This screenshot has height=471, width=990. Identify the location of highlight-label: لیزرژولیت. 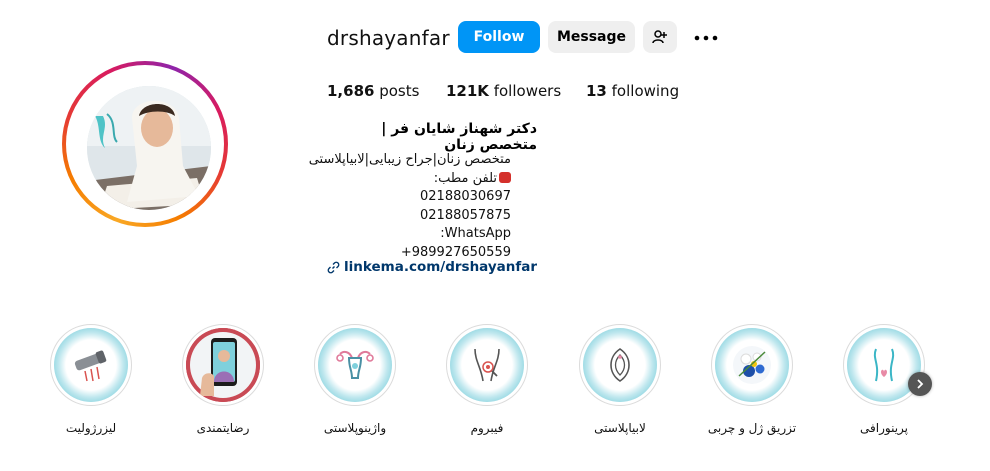
(91, 428).